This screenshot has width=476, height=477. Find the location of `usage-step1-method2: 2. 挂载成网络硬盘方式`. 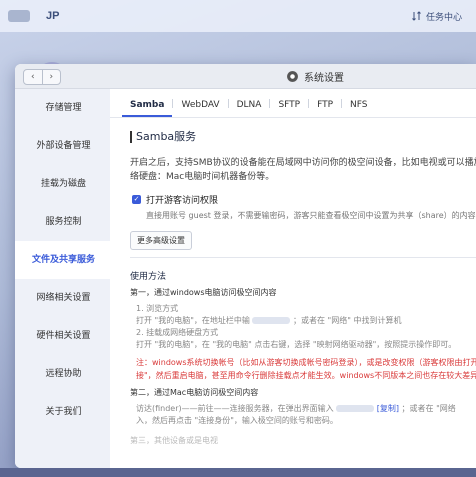

usage-step1-method2: 2. 挂载成网络硬盘方式 is located at coordinates (177, 332).